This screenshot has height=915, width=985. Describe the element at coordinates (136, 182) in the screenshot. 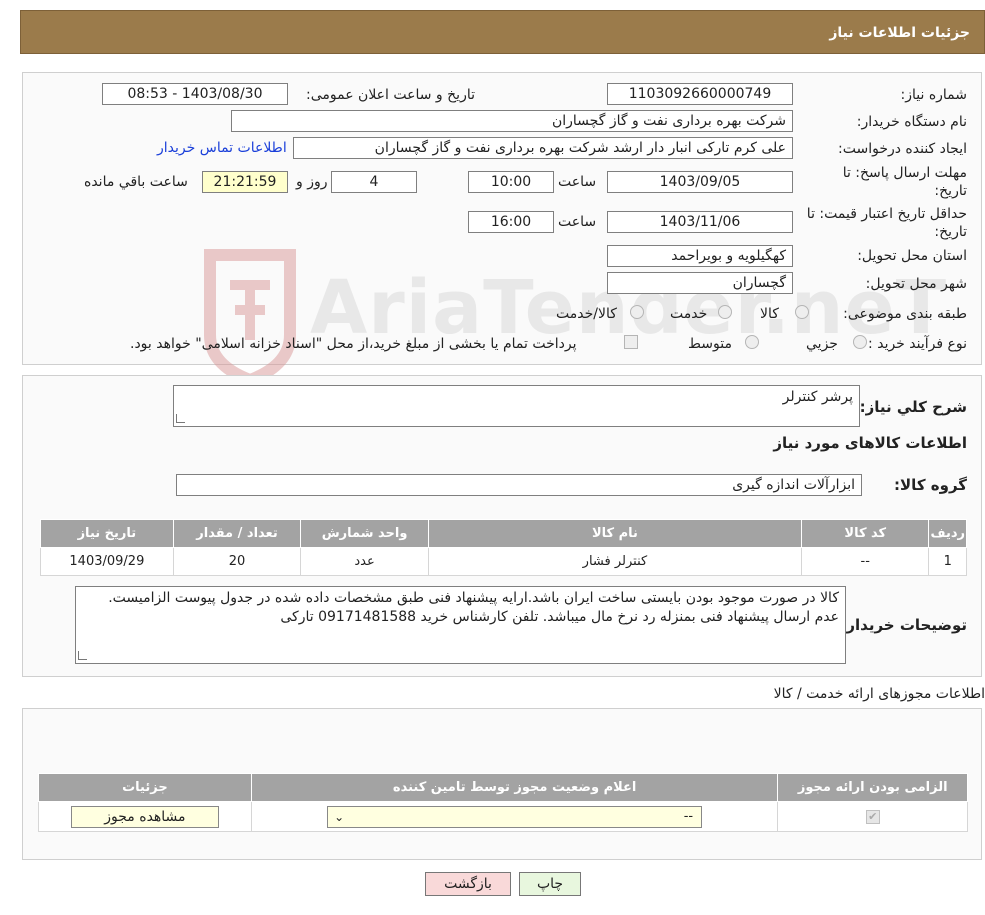

I see `remaining-label: ساعت باقي مانده` at that location.